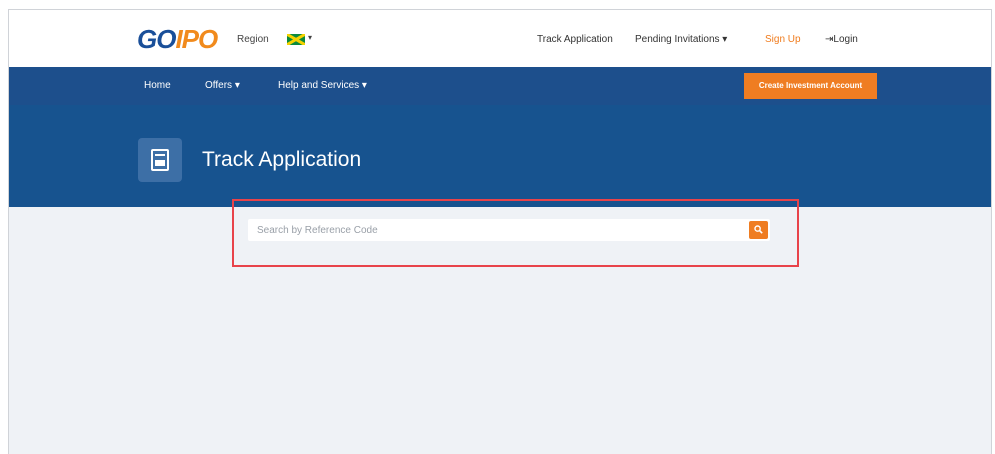 The image size is (995, 454). I want to click on jamaica-flag-icon, so click(296, 39).